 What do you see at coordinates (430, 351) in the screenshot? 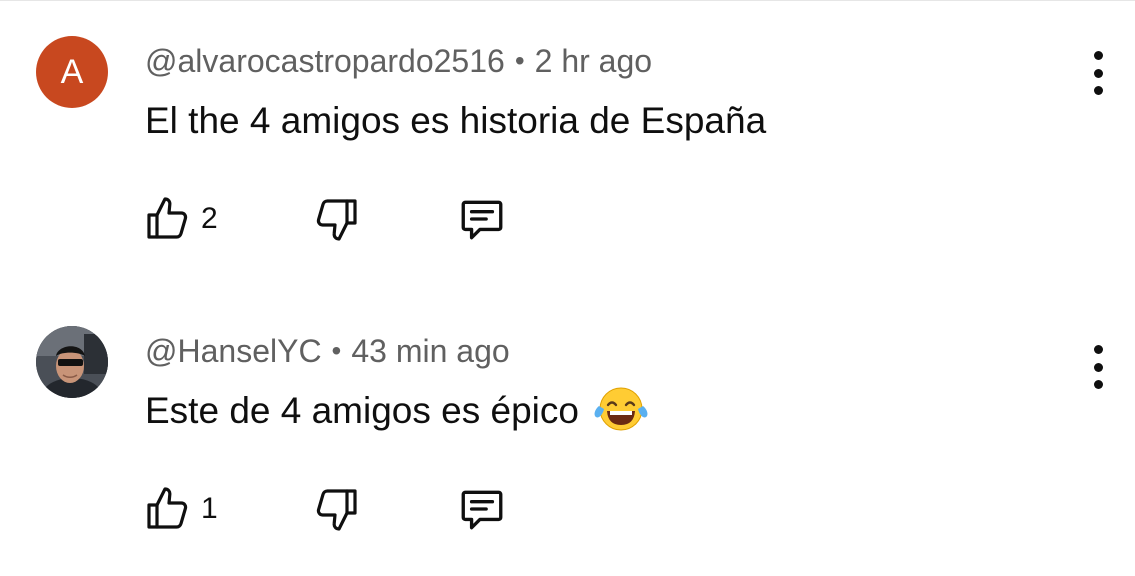
I see `comment-time: 43 min ago` at bounding box center [430, 351].